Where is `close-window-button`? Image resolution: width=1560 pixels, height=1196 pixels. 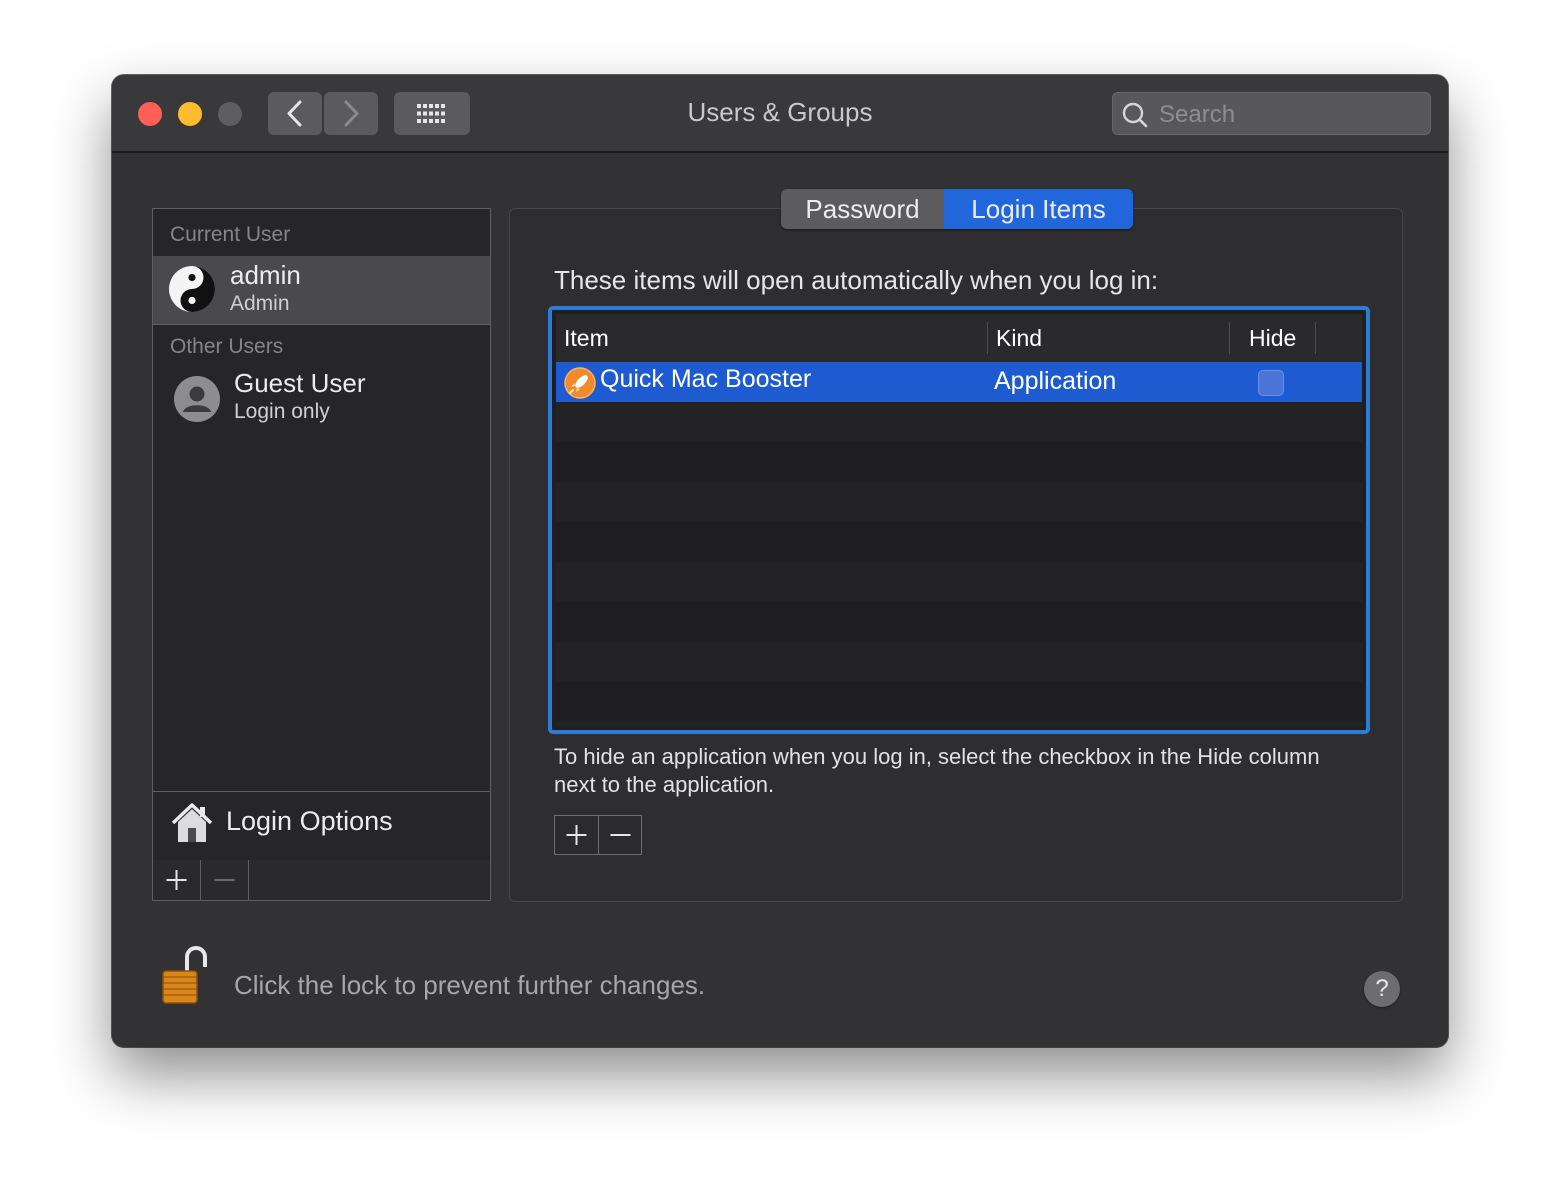 close-window-button is located at coordinates (150, 114).